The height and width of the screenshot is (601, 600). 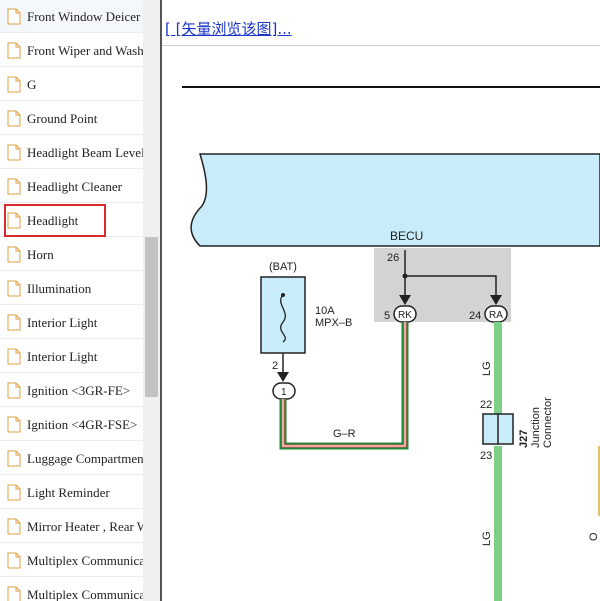 I want to click on sidebar-item-horn: Horn, so click(x=71, y=254).